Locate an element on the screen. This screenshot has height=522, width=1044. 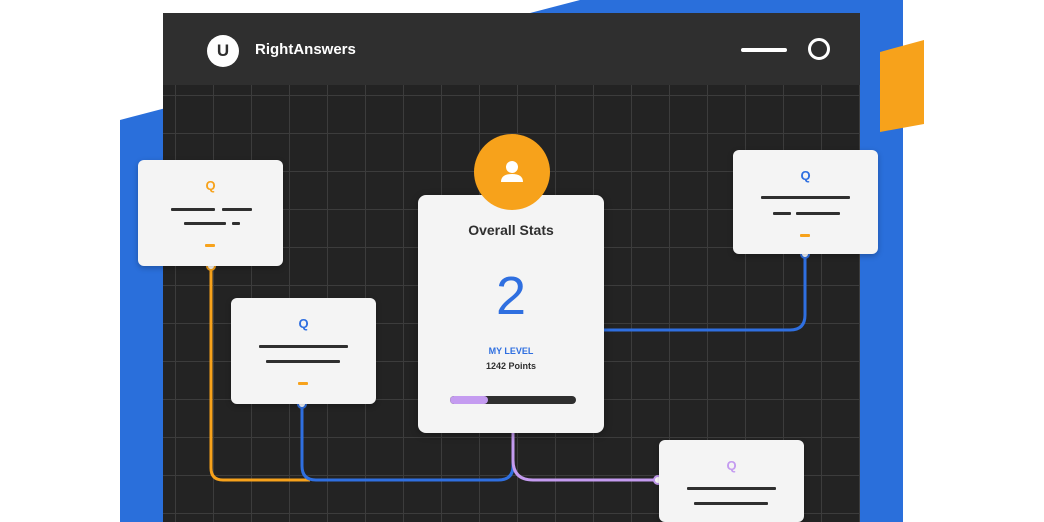
answer-card-3: Q is located at coordinates (805, 202).